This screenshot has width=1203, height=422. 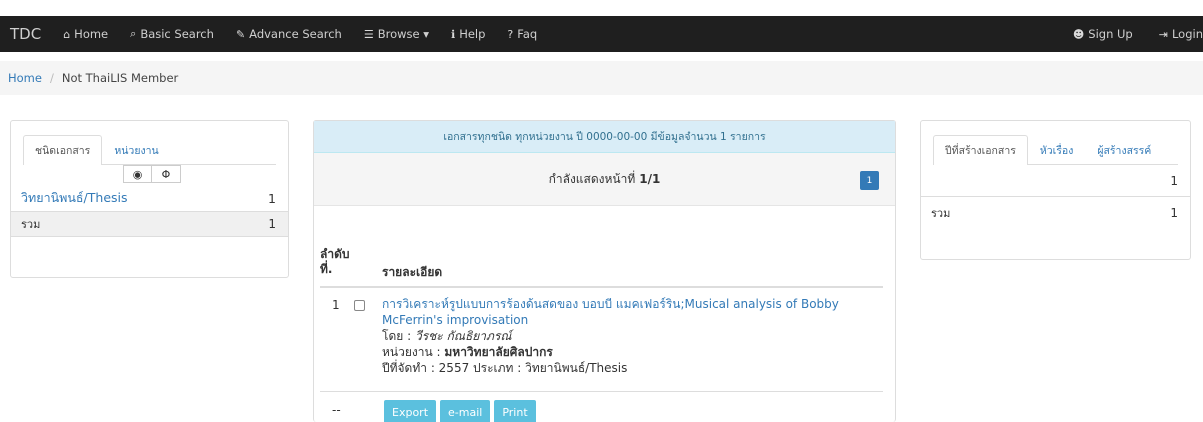 What do you see at coordinates (136, 150) in the screenshot?
I see `tab-organization: หน่วยงาน` at bounding box center [136, 150].